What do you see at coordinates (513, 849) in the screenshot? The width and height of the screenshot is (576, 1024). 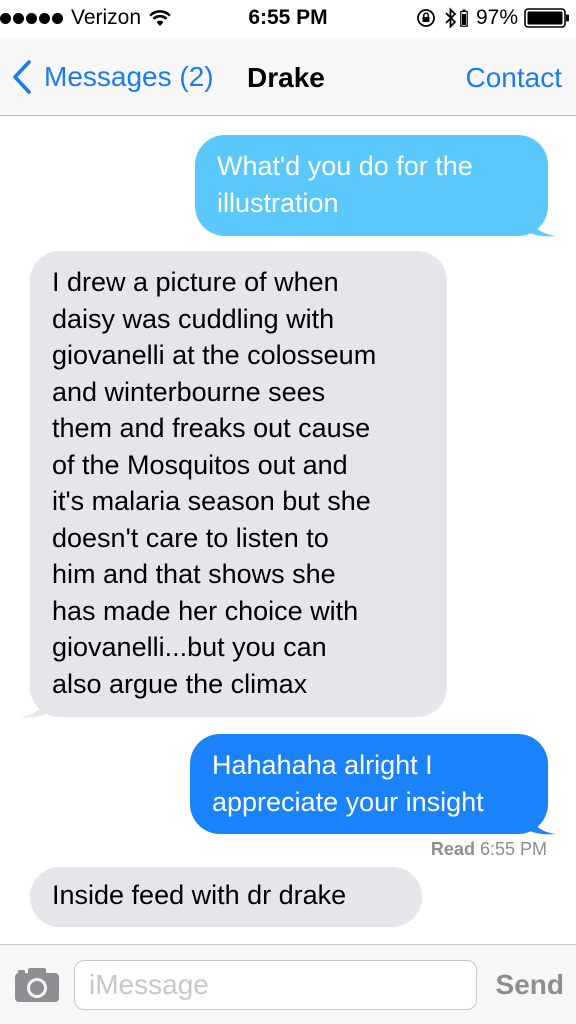 I see `read-time: 6:55 PM` at bounding box center [513, 849].